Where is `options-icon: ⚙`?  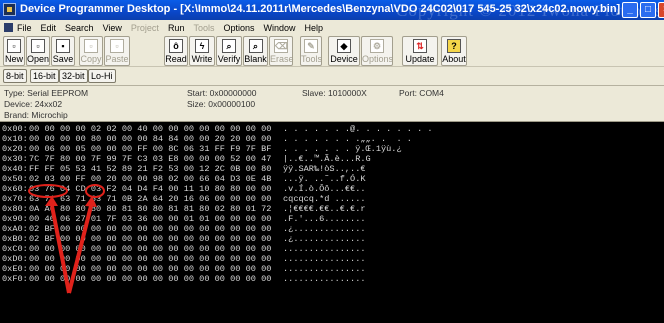
options-icon: ⚙ is located at coordinates (377, 46).